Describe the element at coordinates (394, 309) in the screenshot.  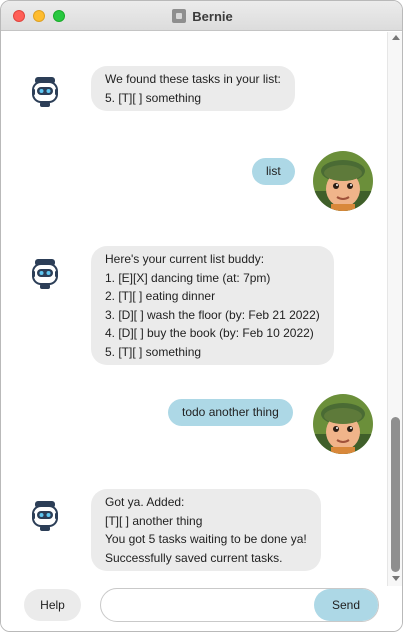
I see `chat-scrollbar` at that location.